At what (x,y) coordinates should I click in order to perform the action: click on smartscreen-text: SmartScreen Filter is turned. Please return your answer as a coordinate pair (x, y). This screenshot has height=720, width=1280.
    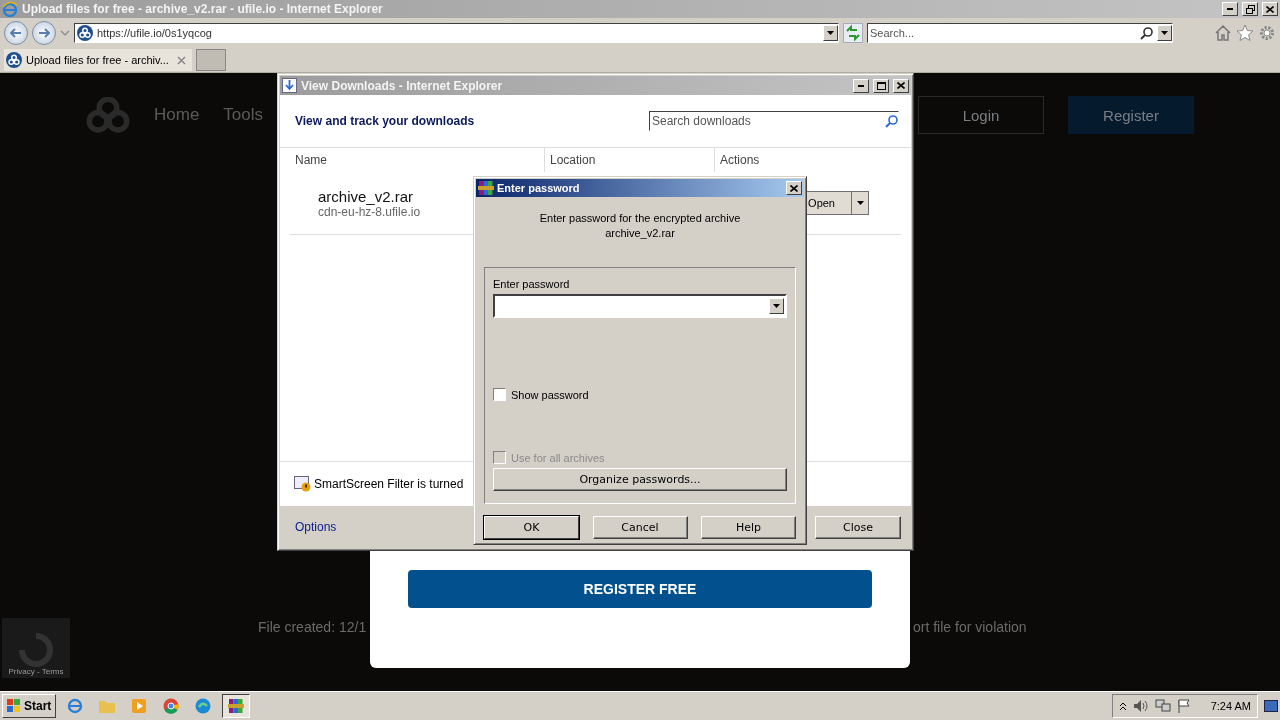
    Looking at the image, I should click on (389, 484).